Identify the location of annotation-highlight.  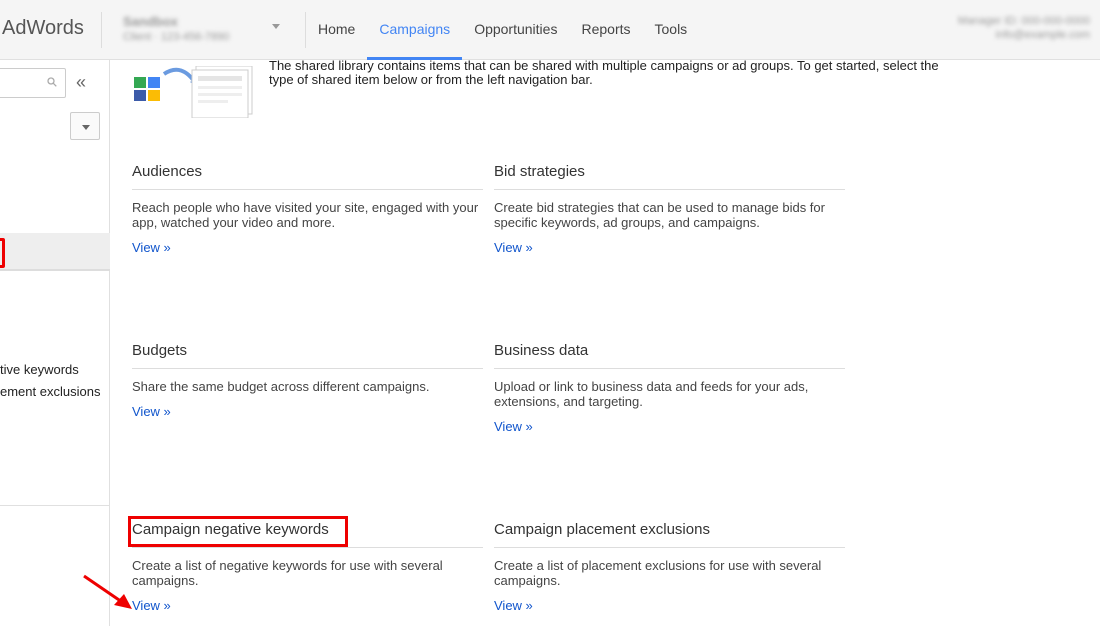
(2, 253).